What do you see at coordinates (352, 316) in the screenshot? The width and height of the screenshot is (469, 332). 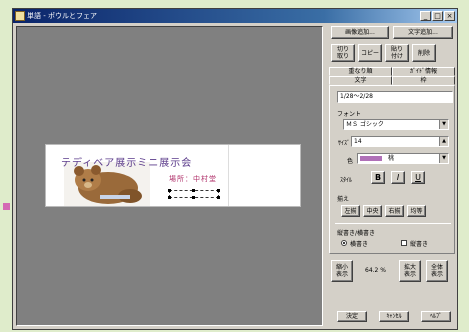 I see `ok-button: 決定` at bounding box center [352, 316].